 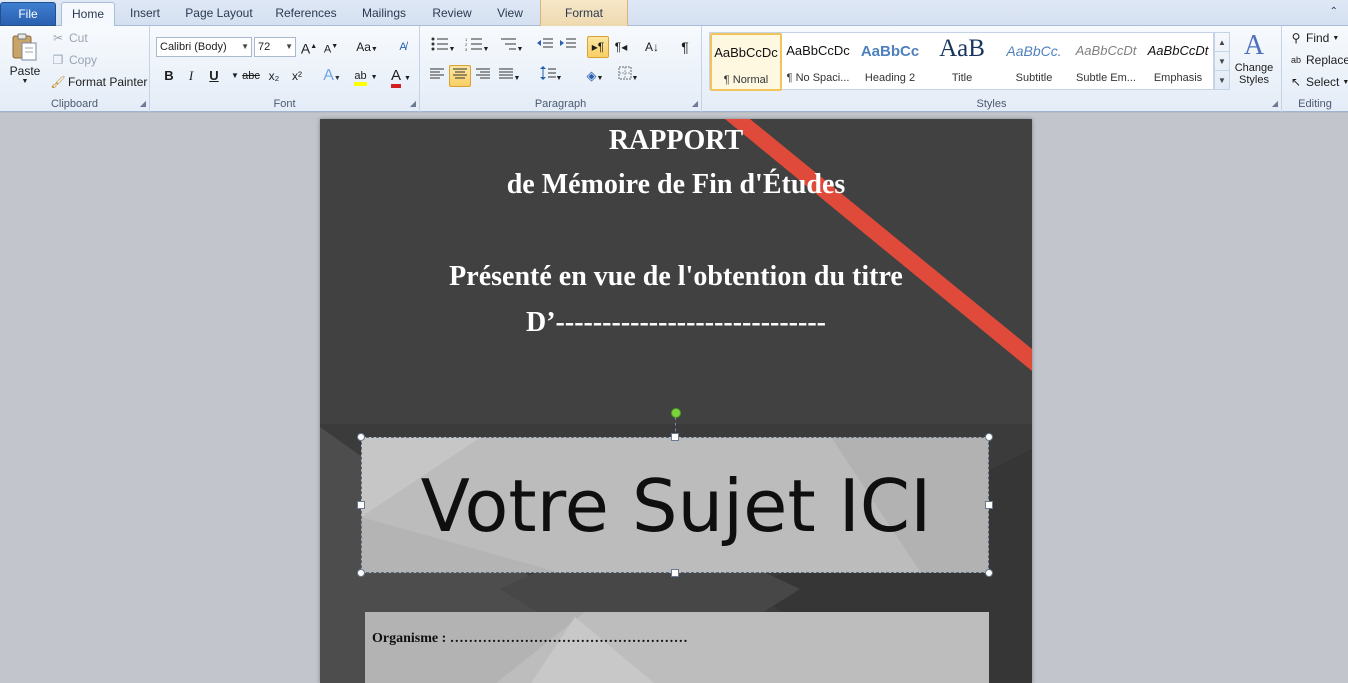 I want to click on superscript-button: x², so click(x=297, y=76).